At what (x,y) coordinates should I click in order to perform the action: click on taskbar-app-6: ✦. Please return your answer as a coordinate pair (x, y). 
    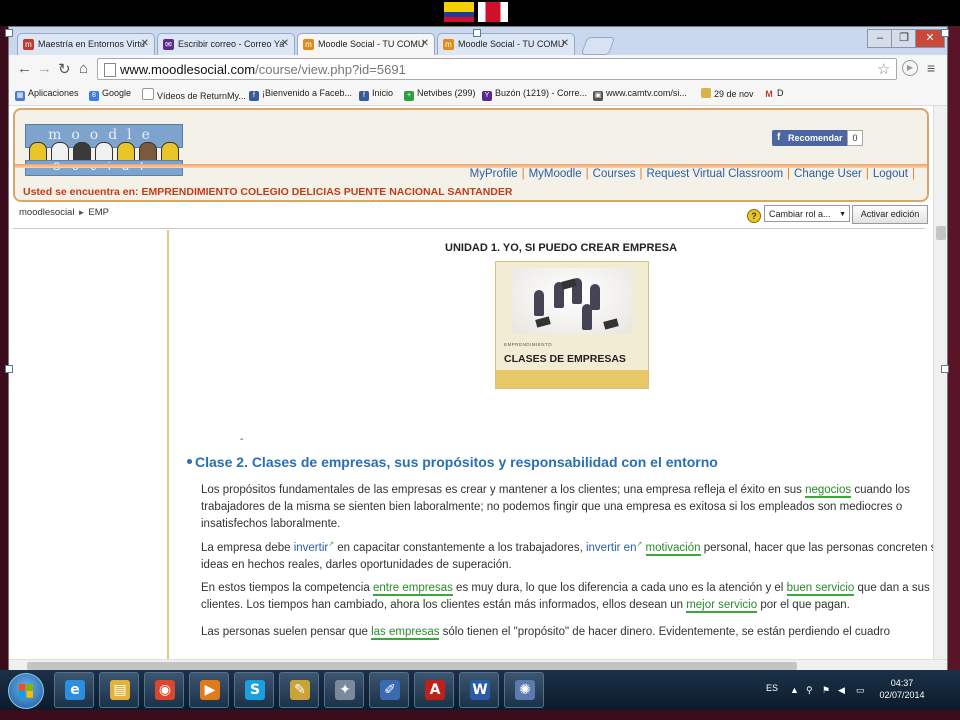
    Looking at the image, I should click on (344, 690).